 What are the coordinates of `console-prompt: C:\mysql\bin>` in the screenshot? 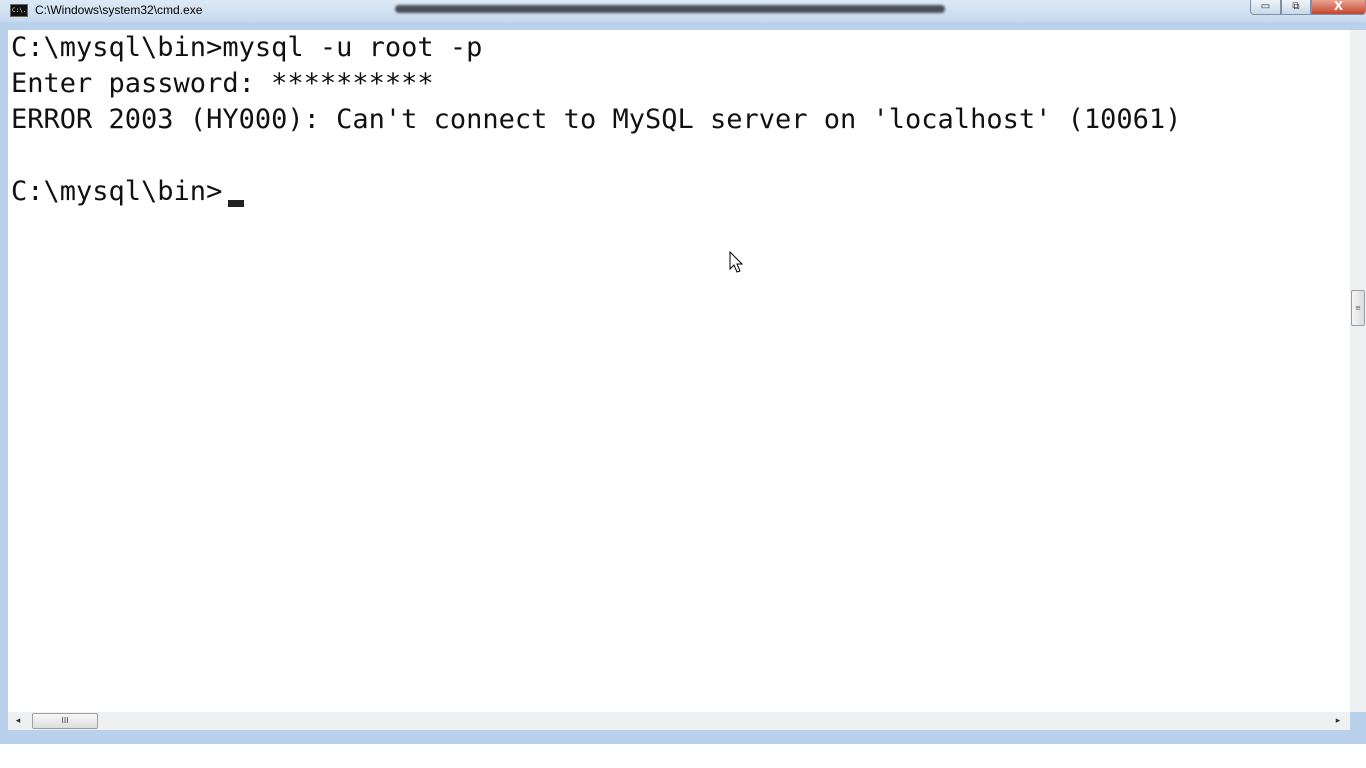 It's located at (117, 191).